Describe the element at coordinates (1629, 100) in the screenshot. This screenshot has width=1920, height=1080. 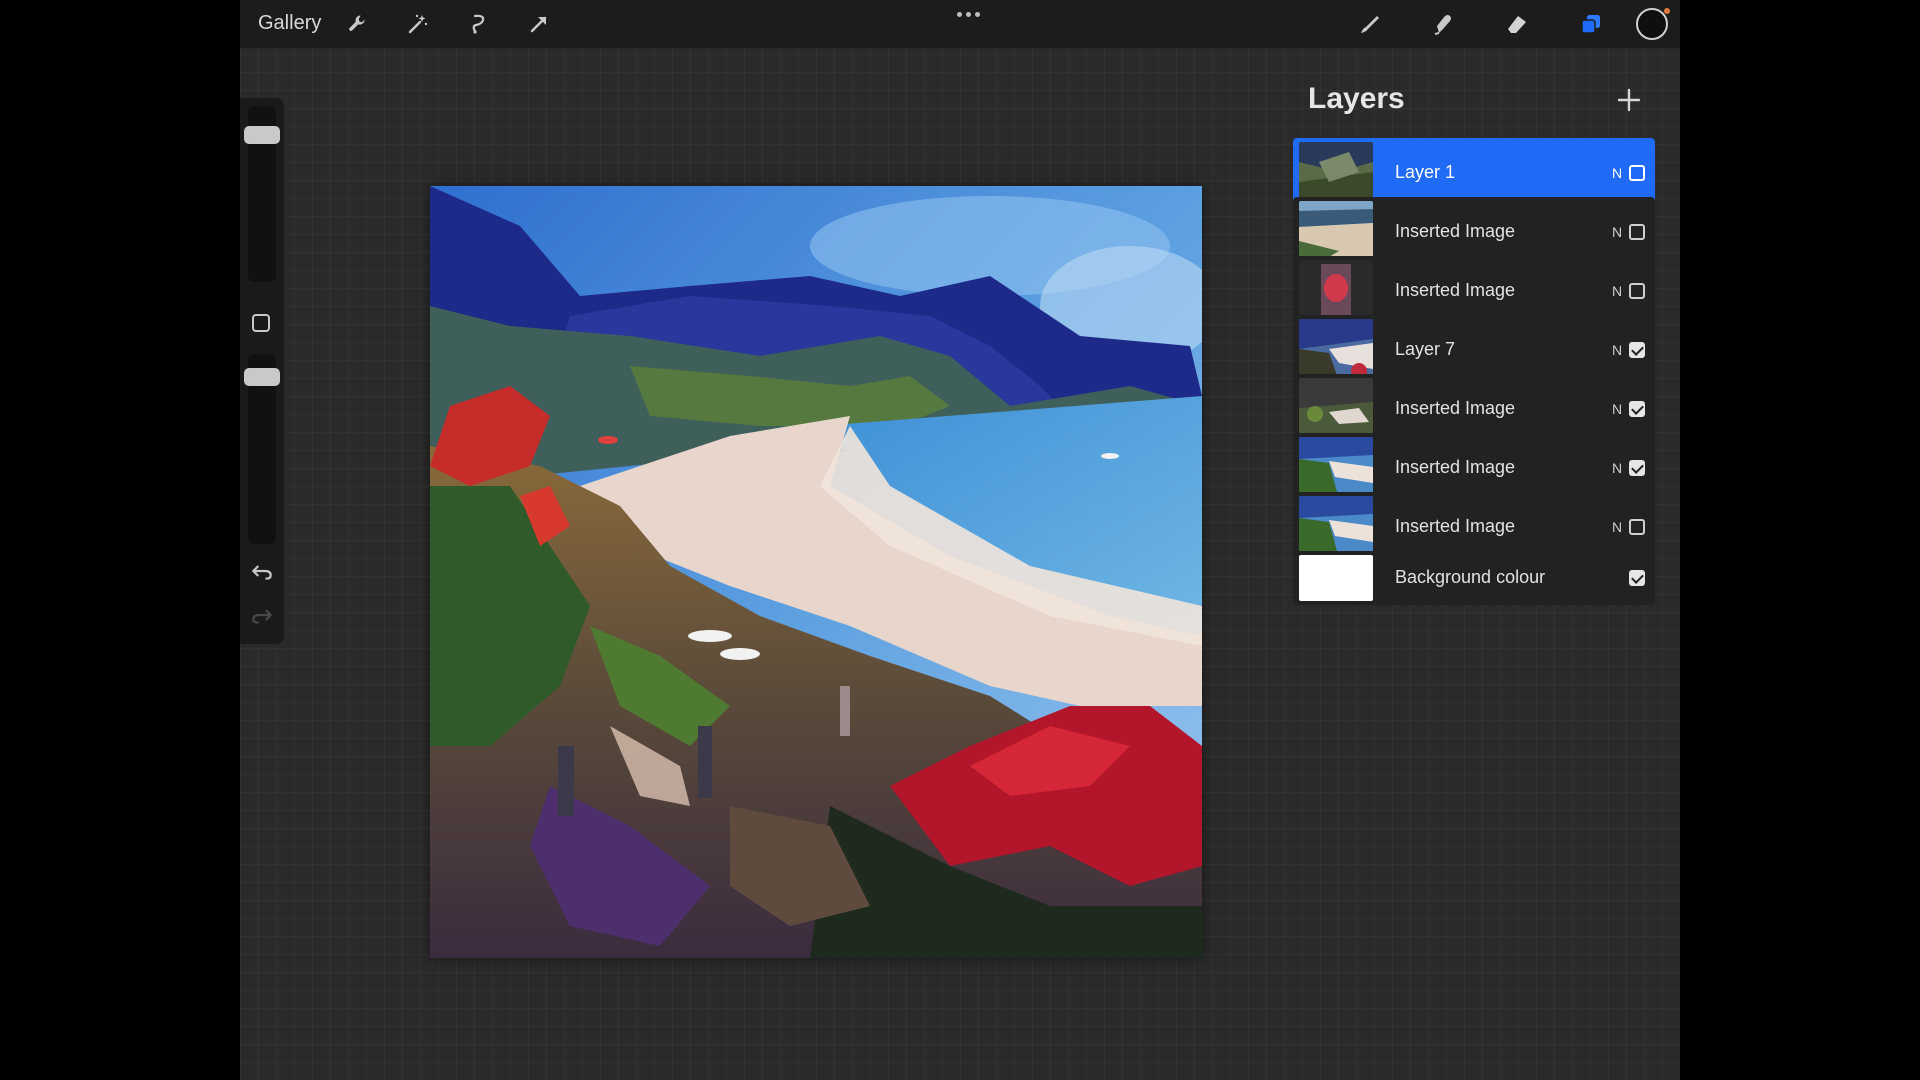
I see `add-layer-icon` at that location.